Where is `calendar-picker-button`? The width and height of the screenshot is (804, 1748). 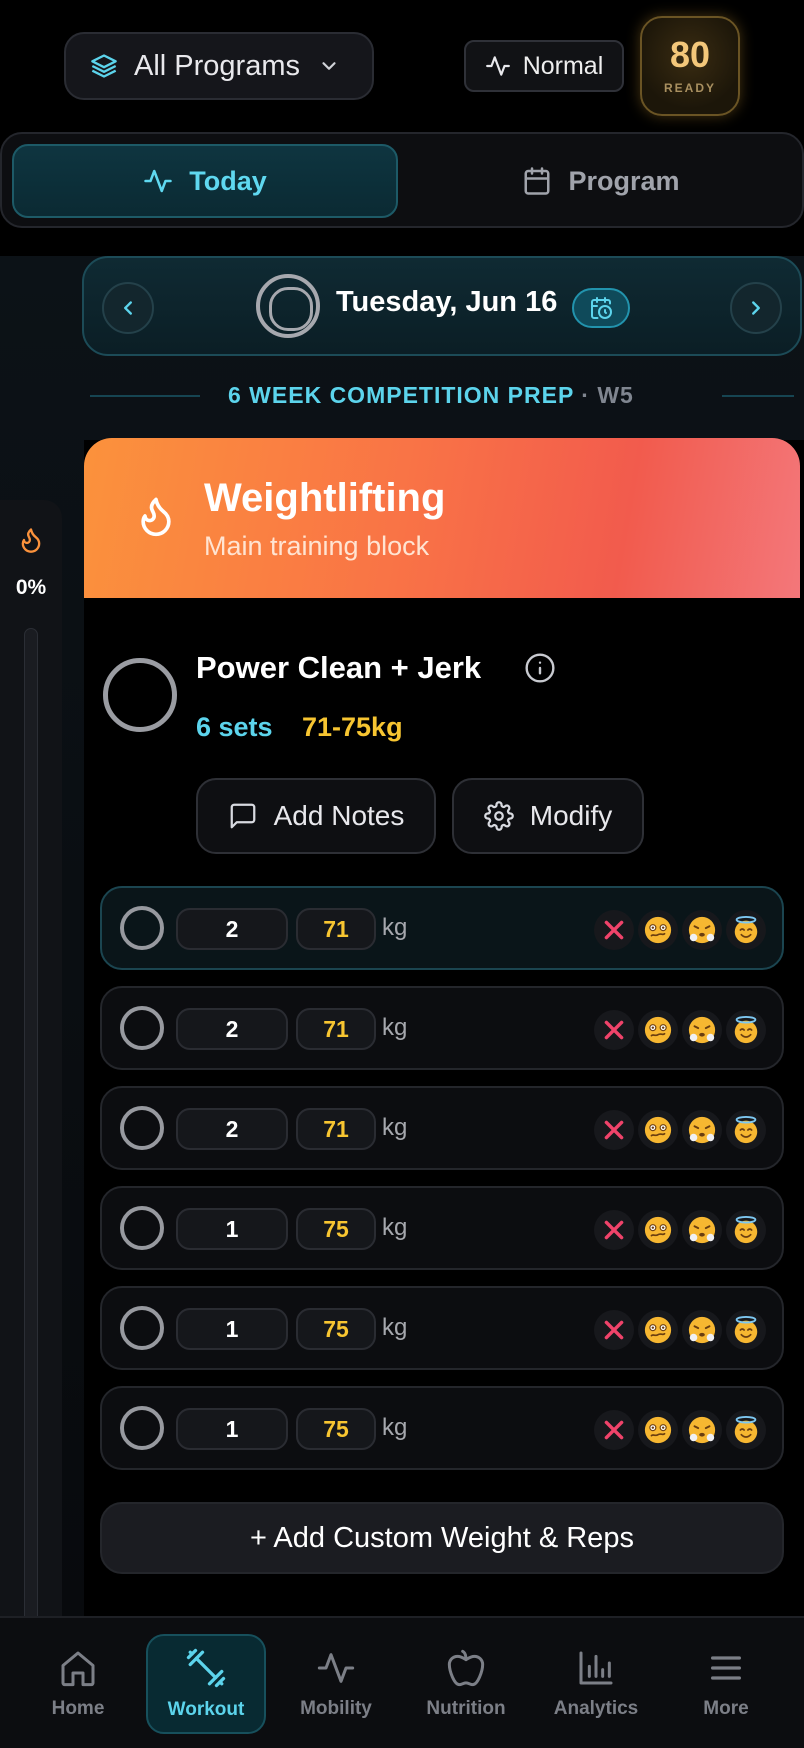 calendar-picker-button is located at coordinates (601, 308).